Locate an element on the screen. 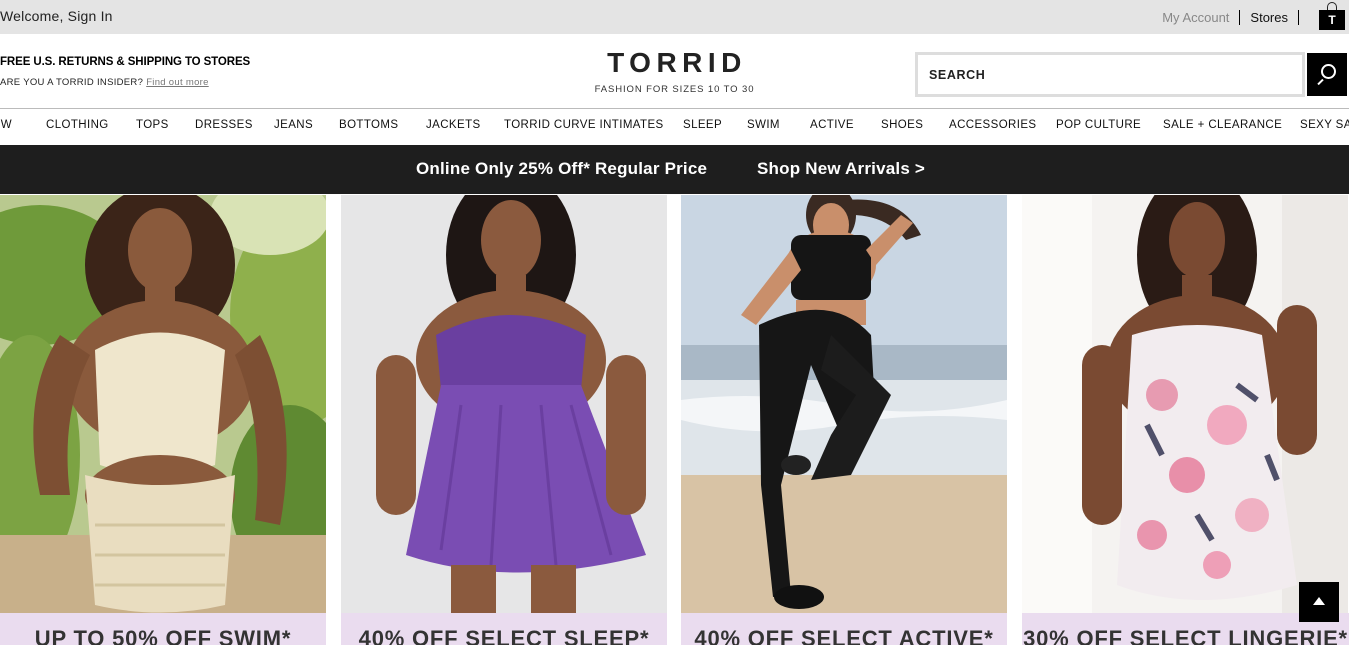 This screenshot has width=1349, height=645. nav-item-sale-clearance: SALE + CLEARANCE is located at coordinates (1222, 125).